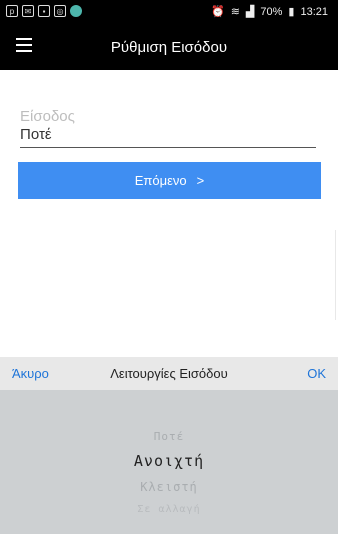 Image resolution: width=338 pixels, height=534 pixels. I want to click on notification-icons: p ✉ ▪ ◎, so click(44, 11).